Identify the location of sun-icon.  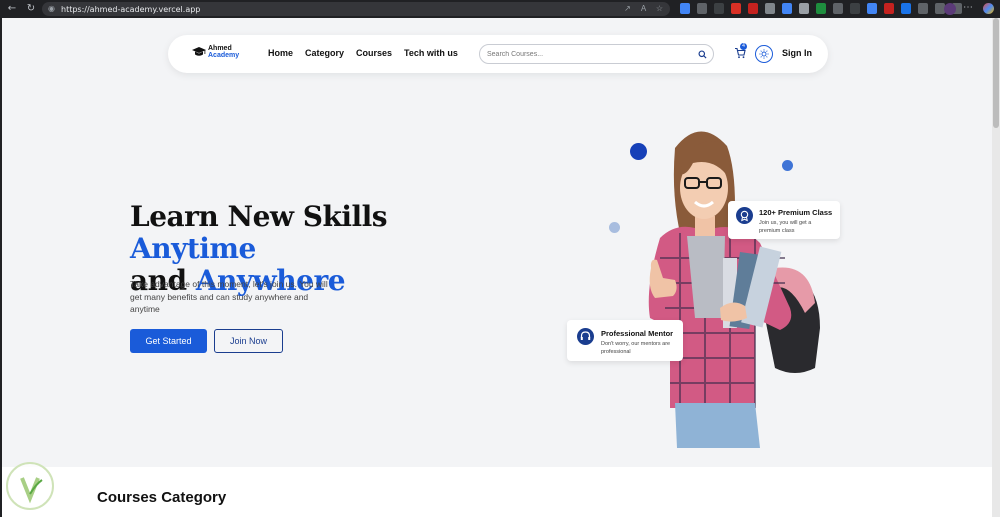
(764, 54).